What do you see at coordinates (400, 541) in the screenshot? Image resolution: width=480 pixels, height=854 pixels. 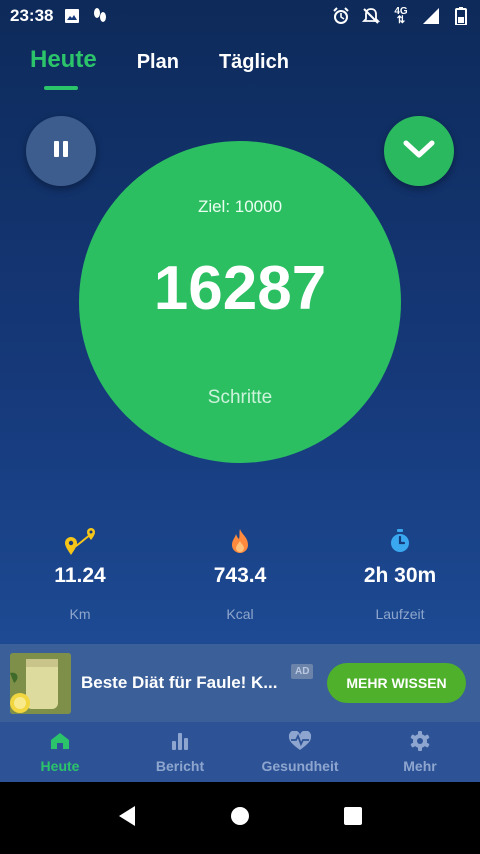 I see `stopwatch-icon` at bounding box center [400, 541].